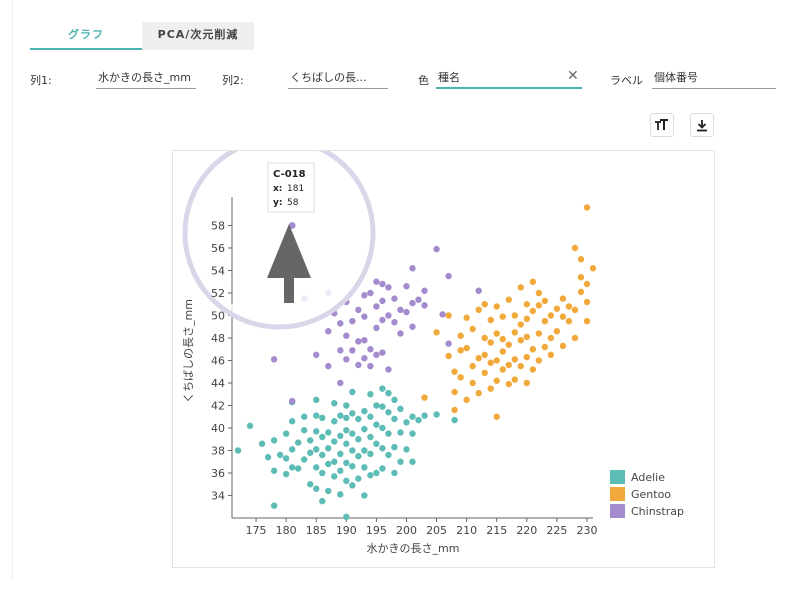 The height and width of the screenshot is (593, 800). Describe the element at coordinates (198, 36) in the screenshot. I see `tab-pca: PCA/次元削減` at that location.